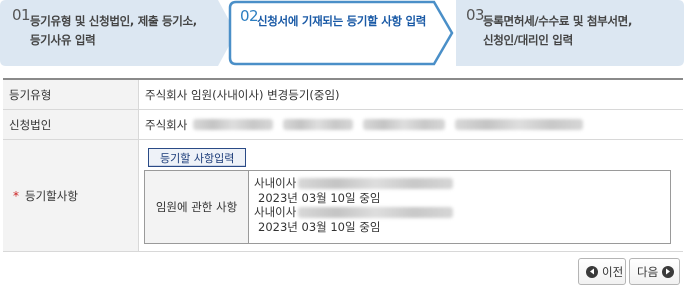  Describe the element at coordinates (342, 21) in the screenshot. I see `step-02-label: 신청서에 기재되는 등기할 사항 입력` at that location.